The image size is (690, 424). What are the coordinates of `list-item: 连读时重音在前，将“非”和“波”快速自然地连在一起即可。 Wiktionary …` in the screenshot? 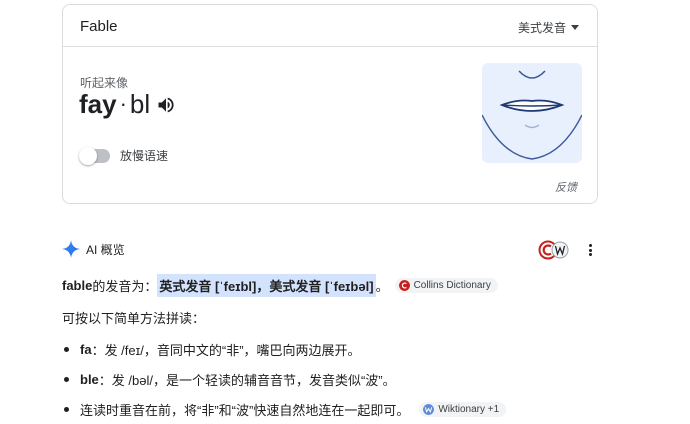 It's located at (285, 409).